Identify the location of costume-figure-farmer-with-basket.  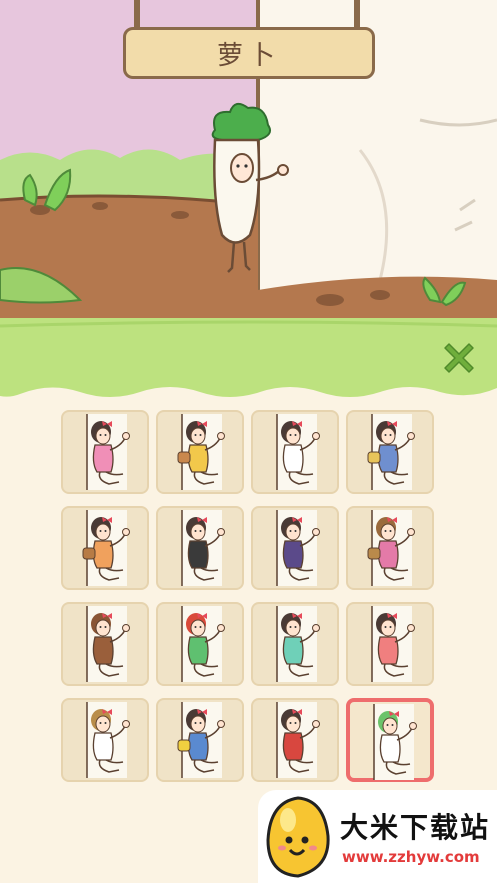
(391, 548).